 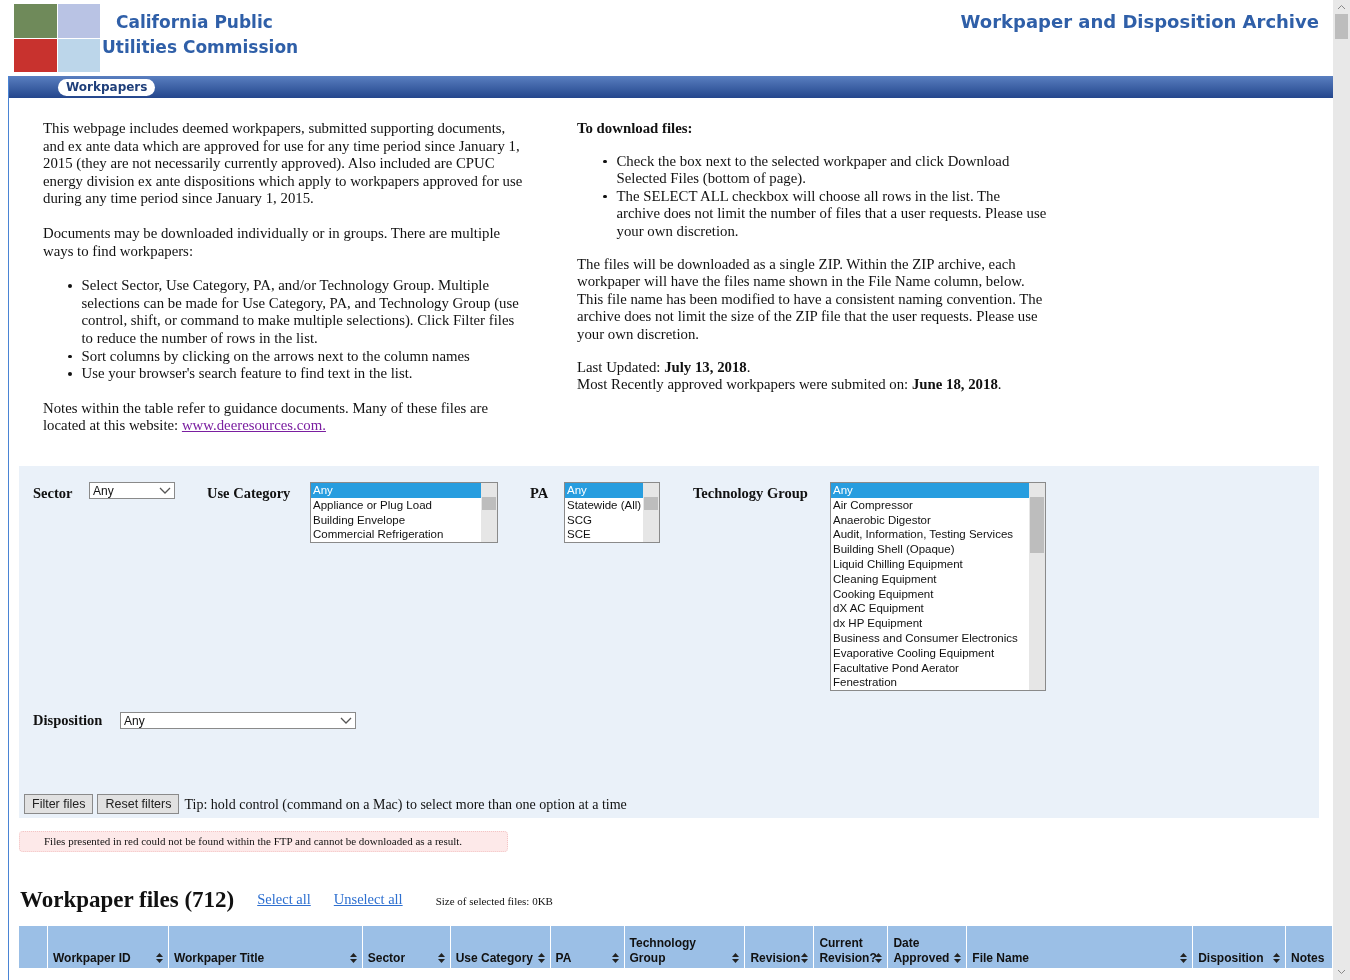 What do you see at coordinates (813, 170) in the screenshot?
I see `instruction-text: Check the box next to the selected workpaper and click Download Selected Files (bottom of page).` at bounding box center [813, 170].